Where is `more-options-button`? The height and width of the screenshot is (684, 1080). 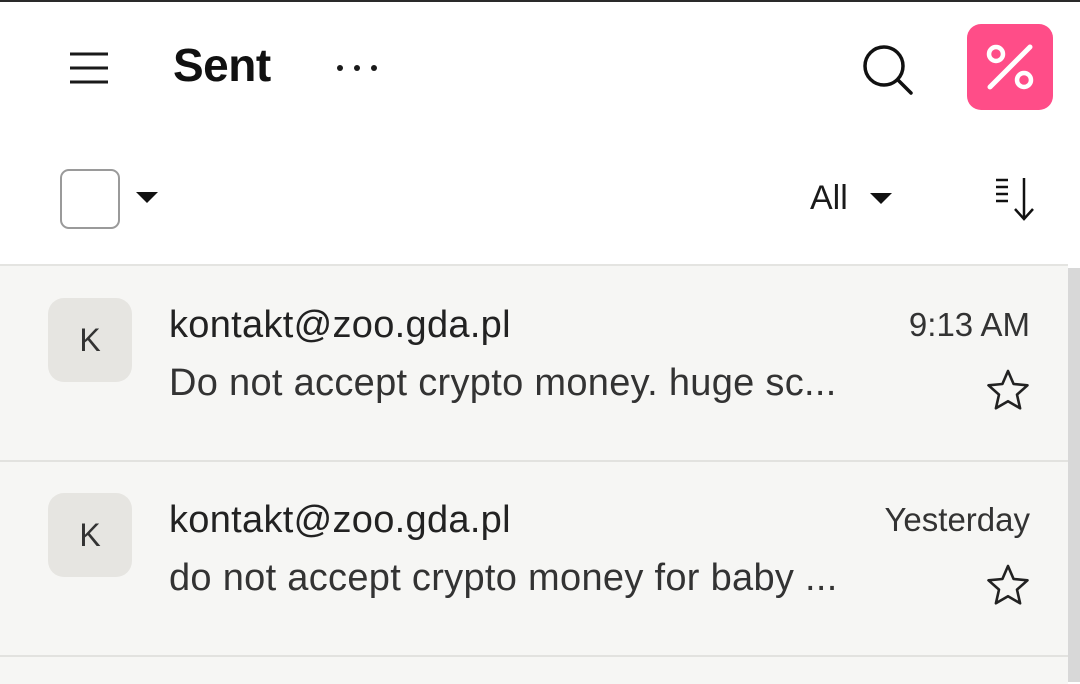 more-options-button is located at coordinates (358, 68).